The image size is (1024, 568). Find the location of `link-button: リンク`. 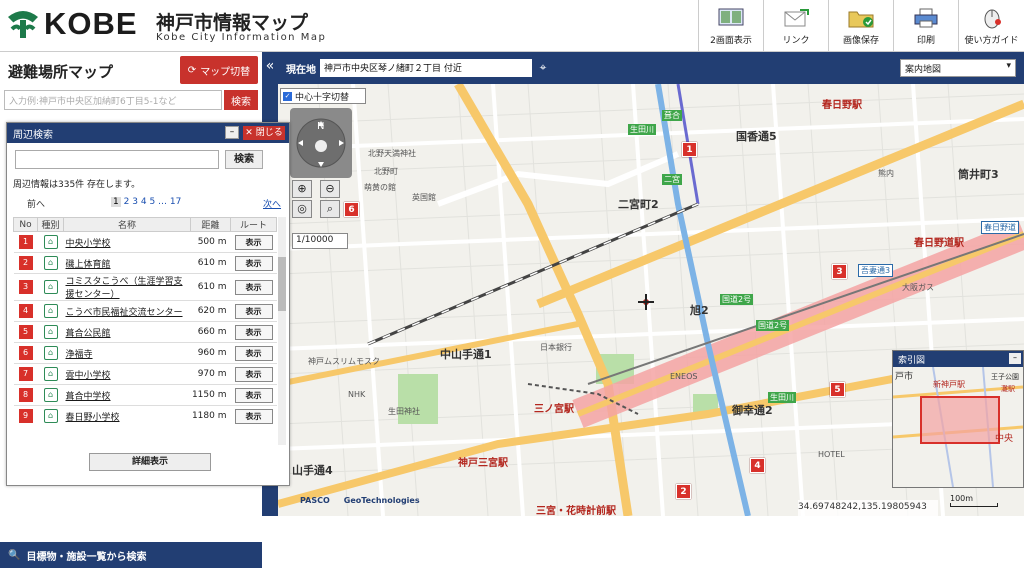

link-button: リンク is located at coordinates (795, 26).